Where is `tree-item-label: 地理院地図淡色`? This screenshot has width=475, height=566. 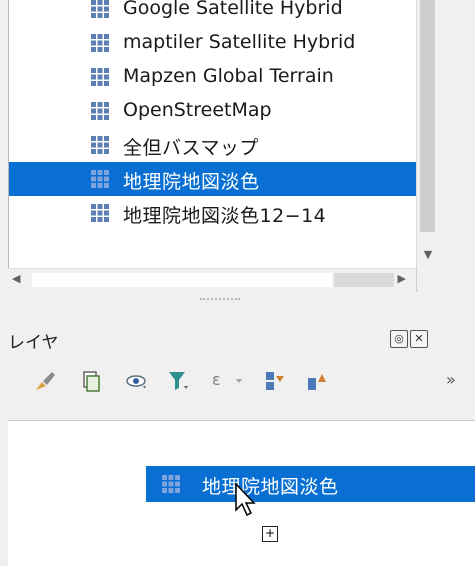 tree-item-label: 地理院地図淡色 is located at coordinates (191, 182).